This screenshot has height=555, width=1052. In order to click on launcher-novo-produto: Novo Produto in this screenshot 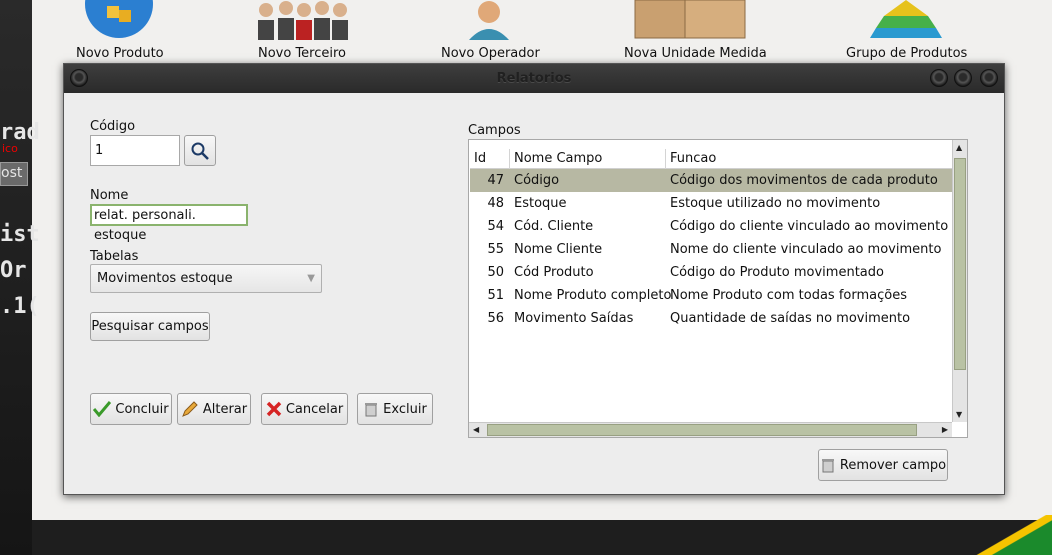, I will do `click(120, 30)`.